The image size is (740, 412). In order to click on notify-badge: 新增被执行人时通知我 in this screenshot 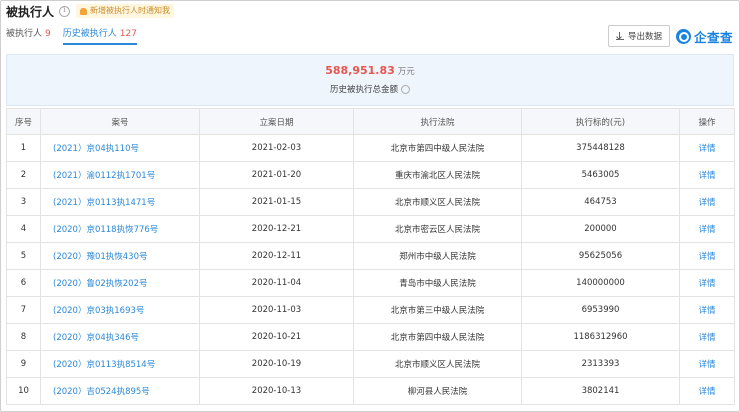, I will do `click(125, 11)`.